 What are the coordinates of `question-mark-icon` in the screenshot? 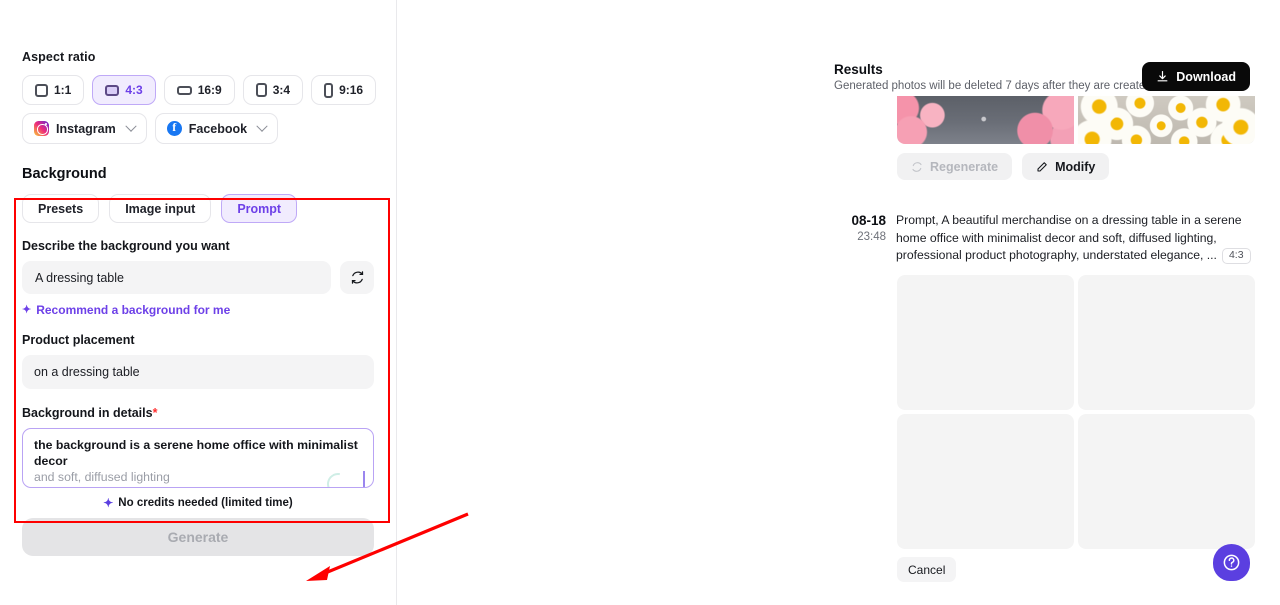 It's located at (1231, 562).